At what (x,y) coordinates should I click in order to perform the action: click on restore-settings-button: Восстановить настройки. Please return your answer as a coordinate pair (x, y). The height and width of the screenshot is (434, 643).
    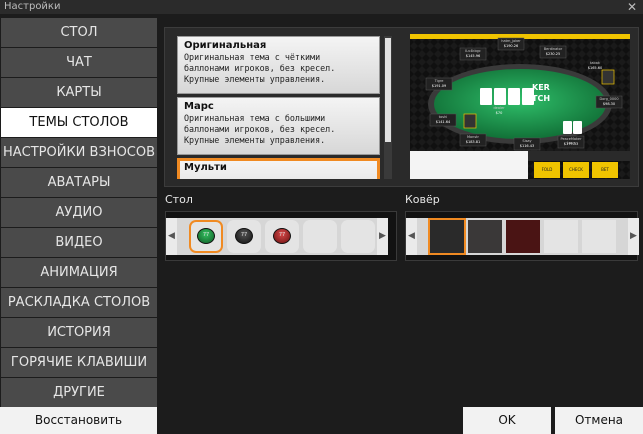
    Looking at the image, I should click on (78, 420).